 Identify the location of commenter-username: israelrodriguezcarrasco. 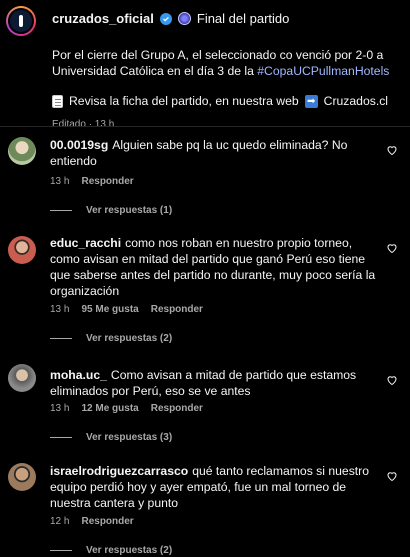
(119, 471).